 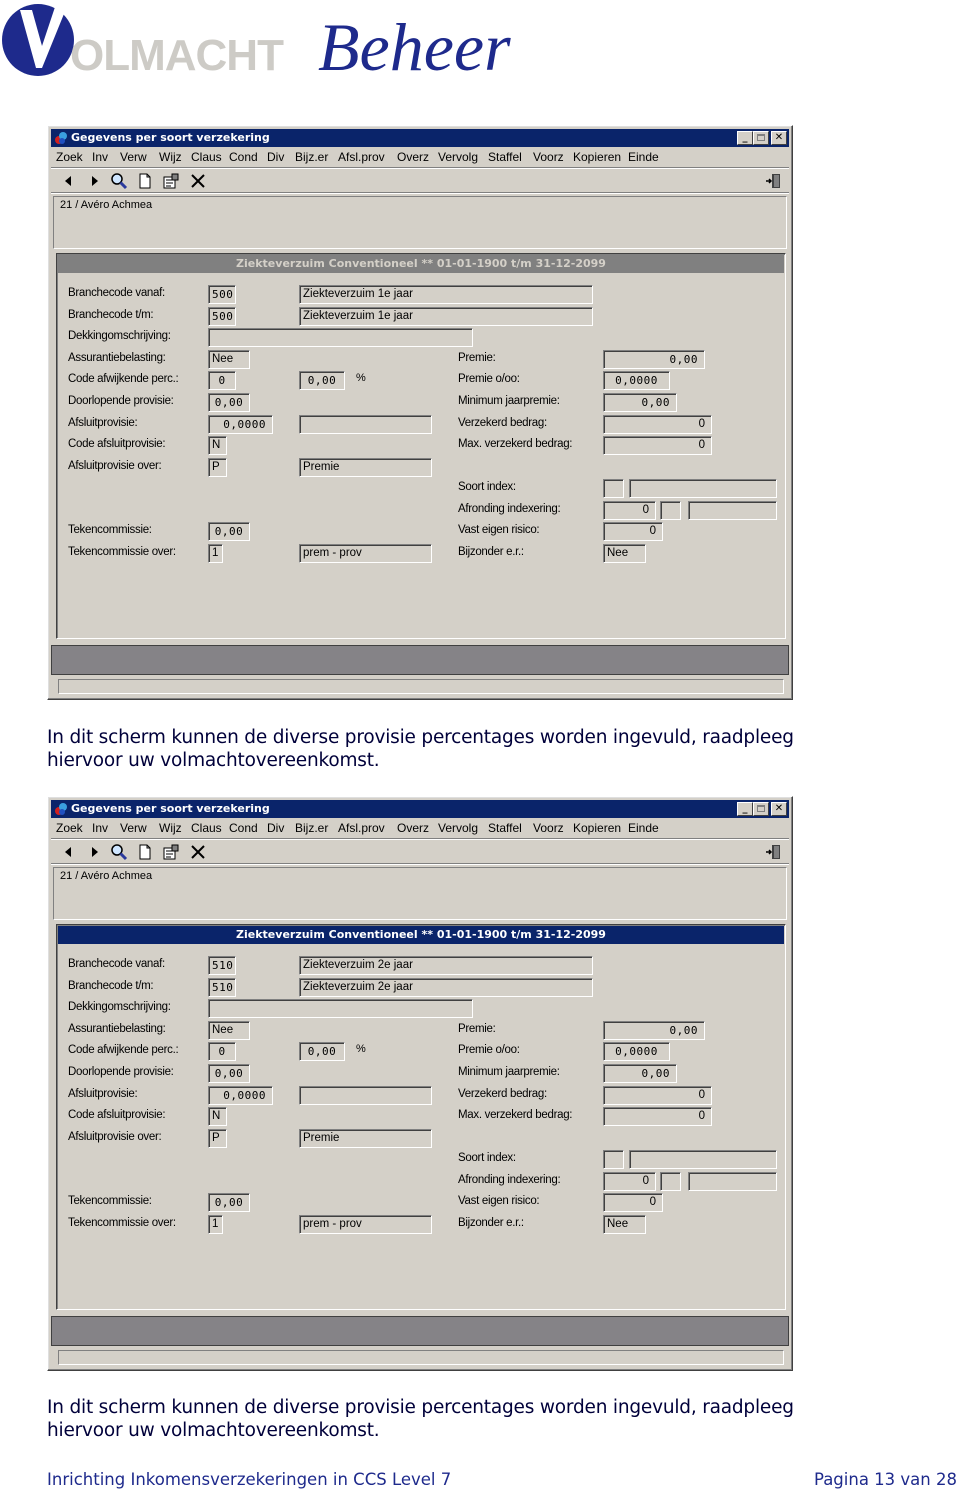 What do you see at coordinates (670, 510) in the screenshot?
I see `afronding-indexering-code` at bounding box center [670, 510].